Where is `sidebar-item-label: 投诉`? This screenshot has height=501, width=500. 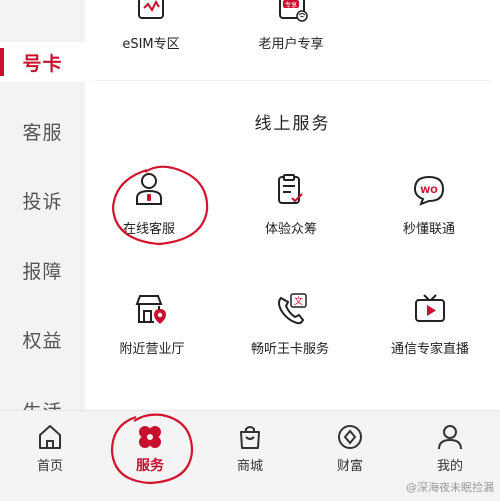 sidebar-item-label: 投诉 is located at coordinates (42, 201).